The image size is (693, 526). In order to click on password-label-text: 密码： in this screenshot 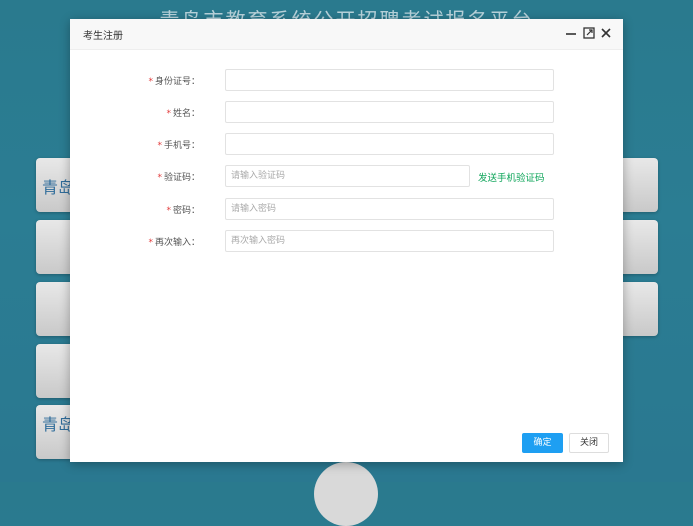, I will do `click(186, 211)`.